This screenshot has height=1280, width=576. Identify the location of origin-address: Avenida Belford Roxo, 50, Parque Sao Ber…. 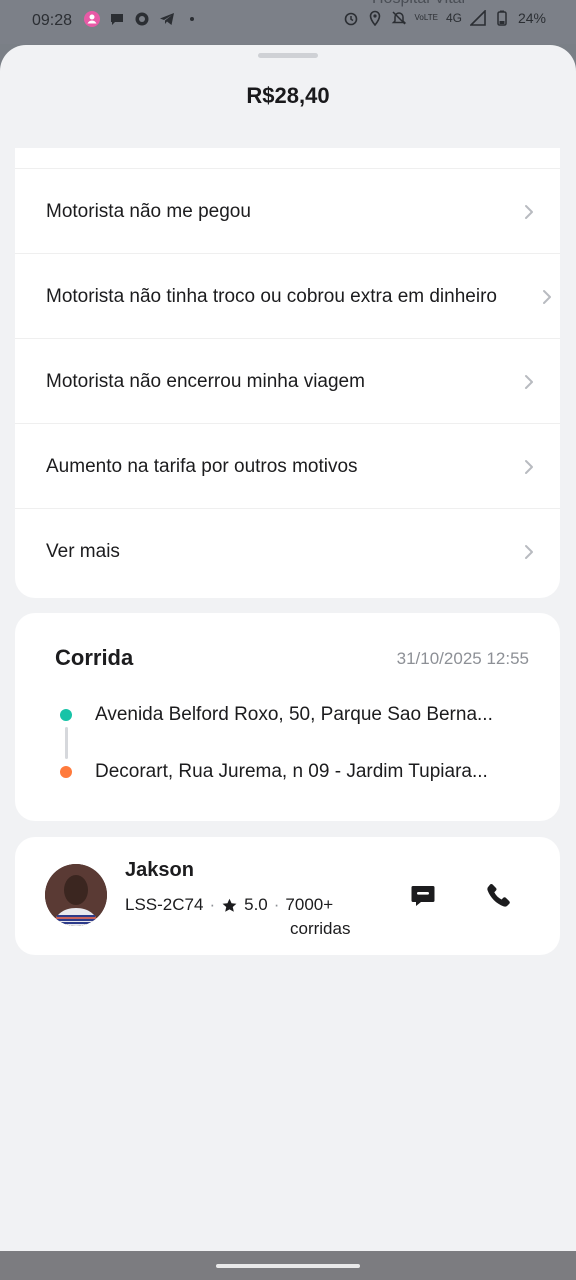
(294, 714).